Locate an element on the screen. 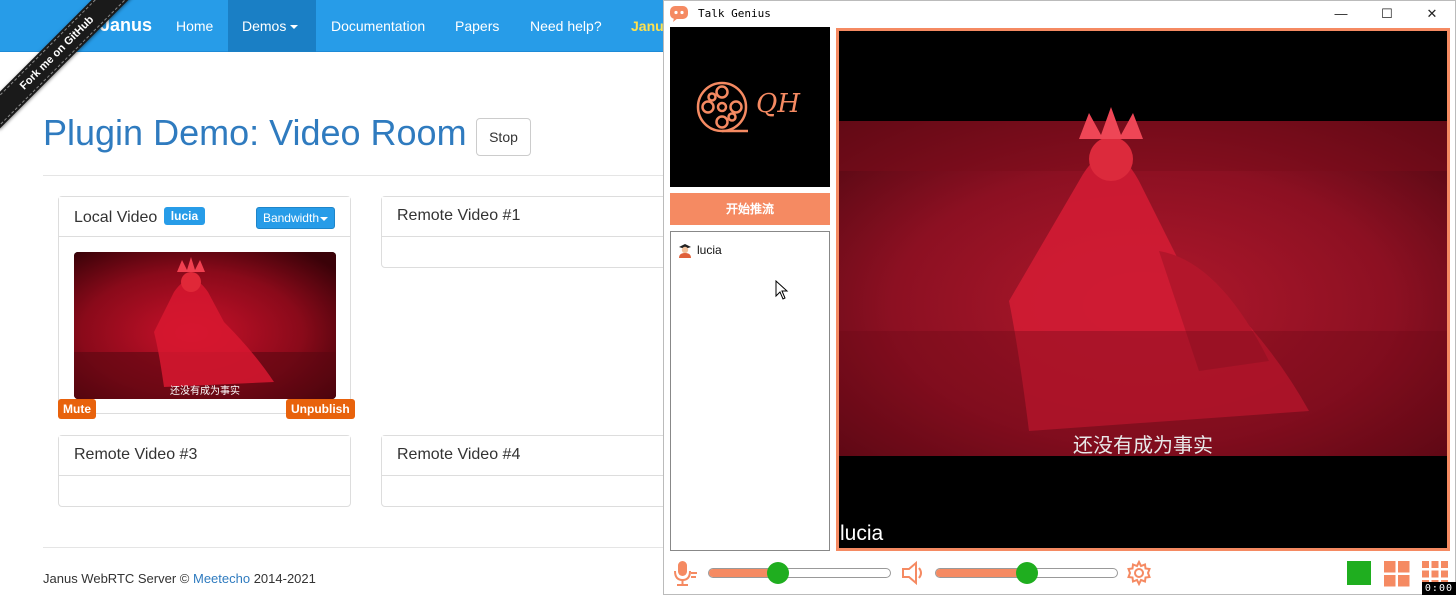 Image resolution: width=1456 pixels, height=595 pixels. nav-need-help: Need help? is located at coordinates (566, 26).